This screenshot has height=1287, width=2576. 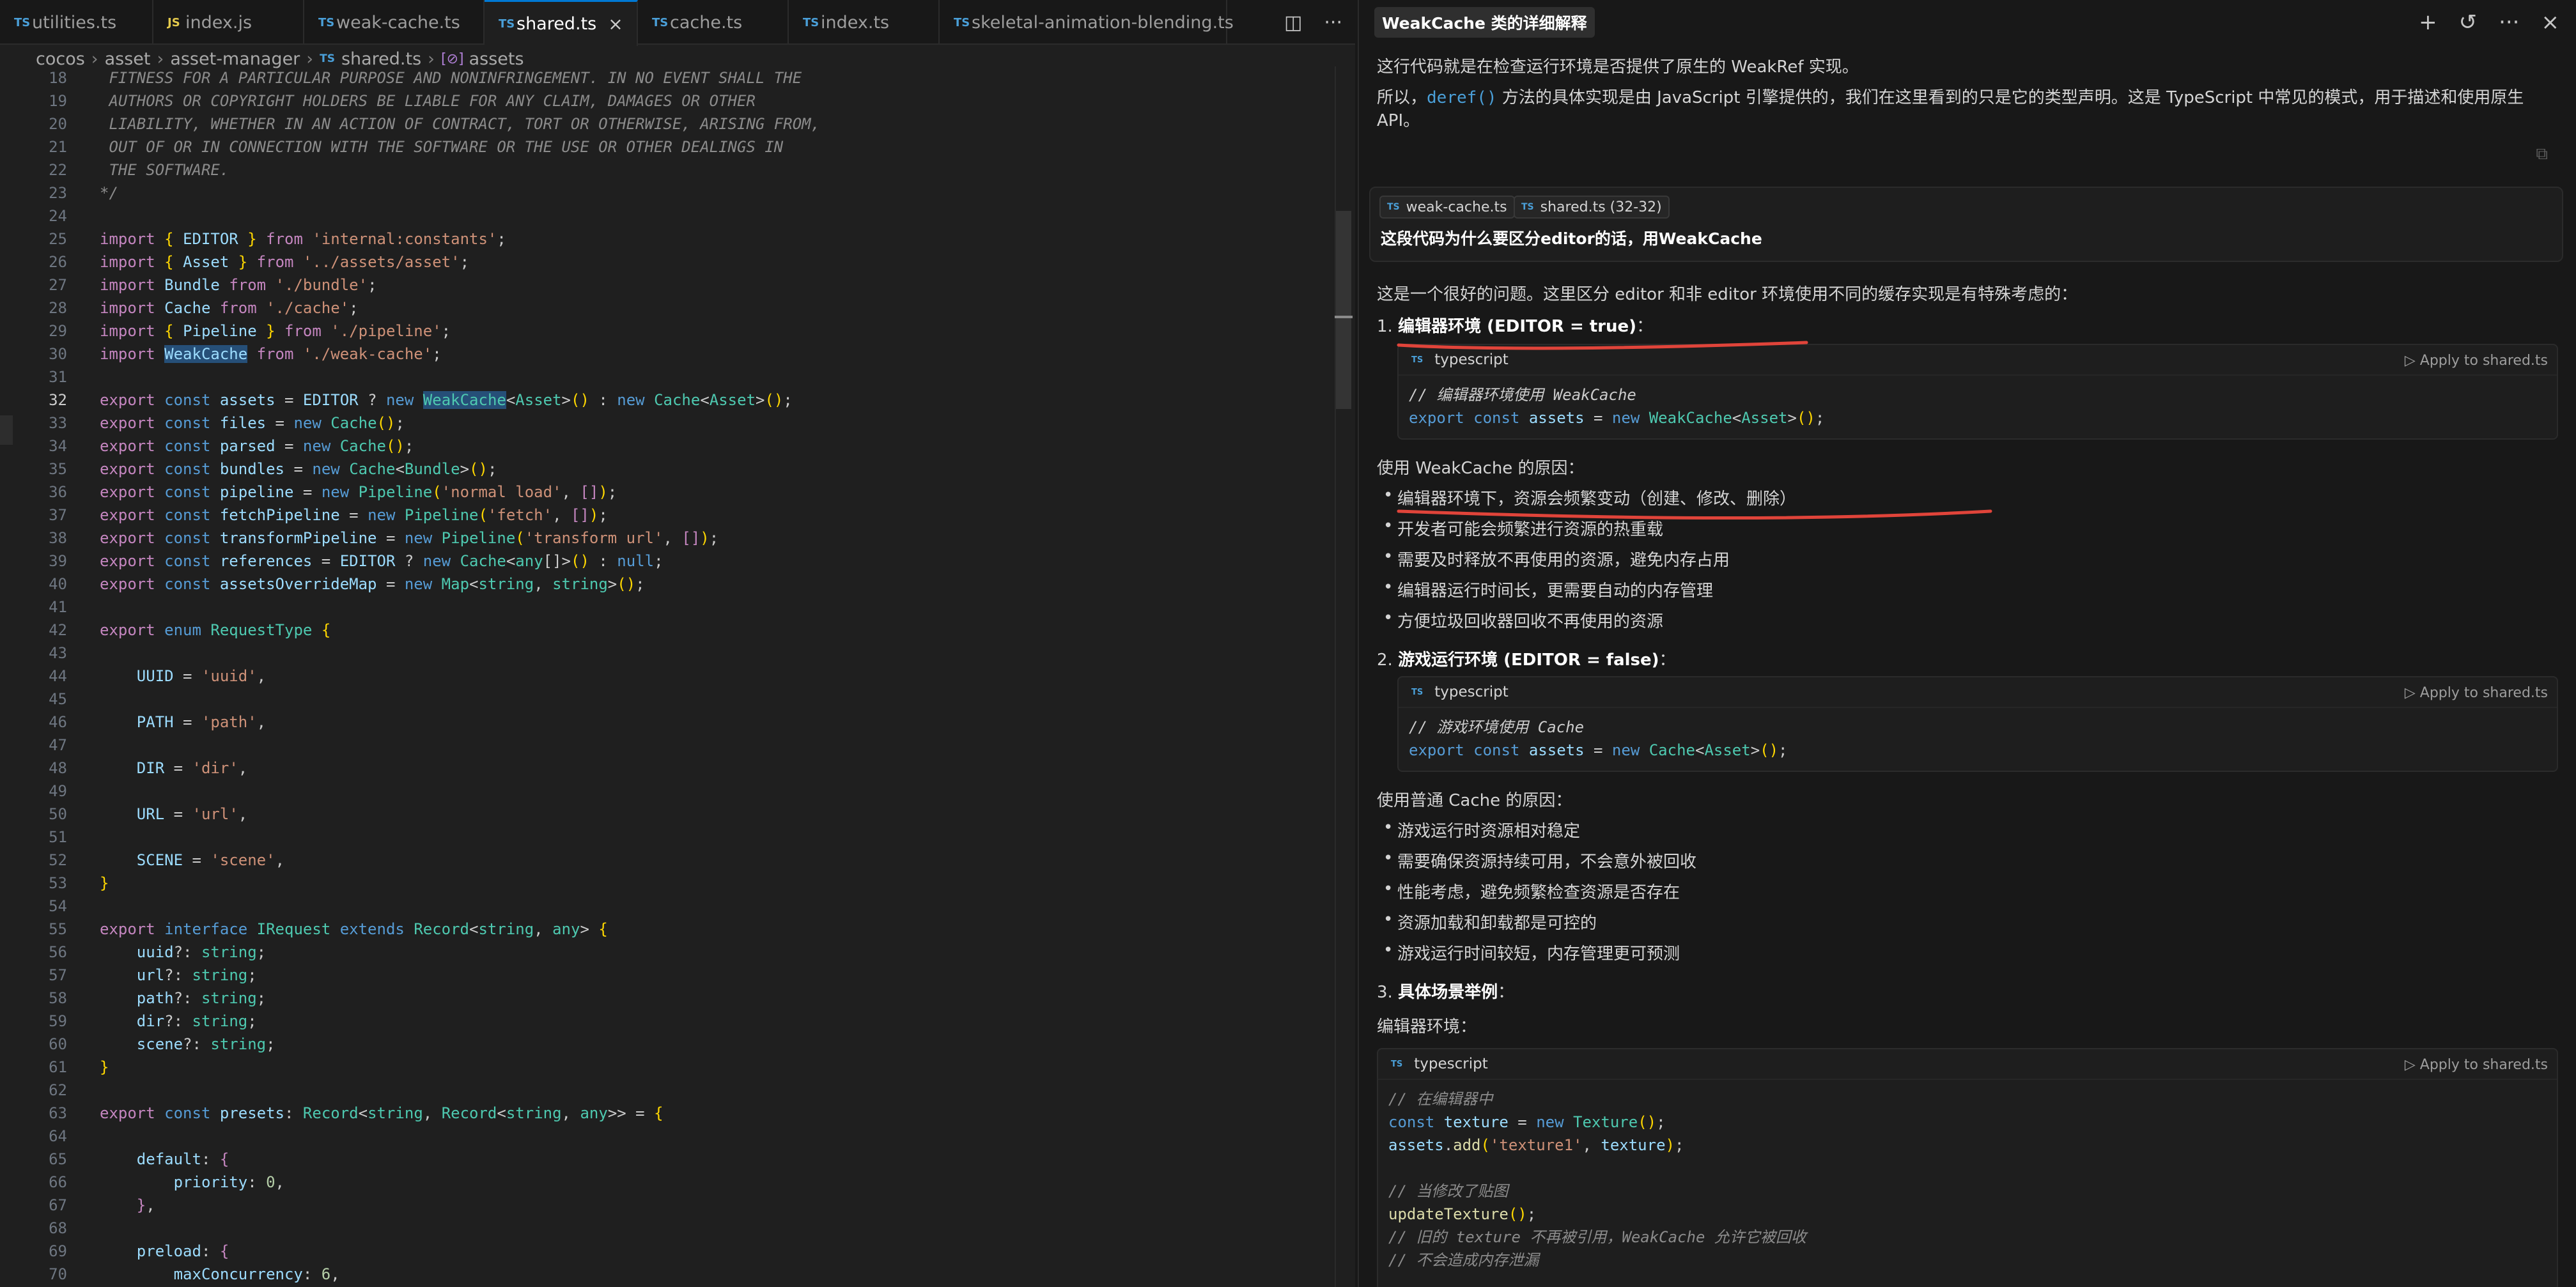 What do you see at coordinates (665, 1159) in the screenshot?
I see `code-line: 65 default: {` at bounding box center [665, 1159].